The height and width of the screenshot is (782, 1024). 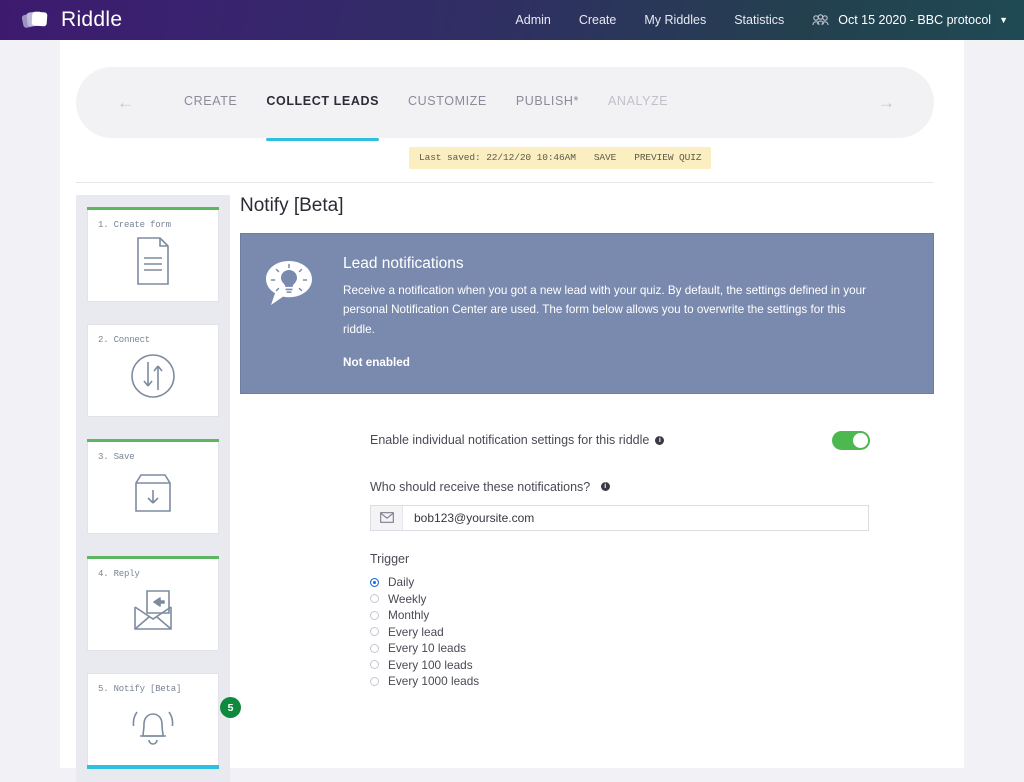 What do you see at coordinates (430, 664) in the screenshot?
I see `radio-every-100-leads-label: Every 100 leads` at bounding box center [430, 664].